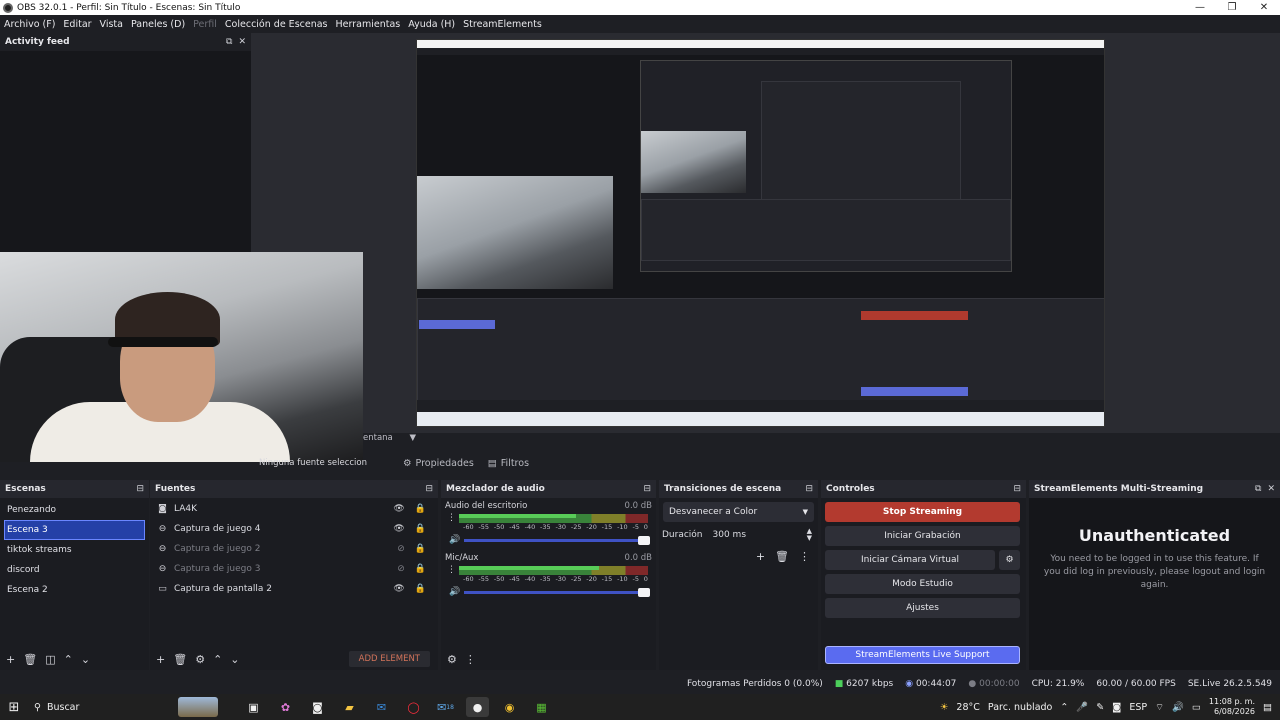 The width and height of the screenshot is (1280, 720). I want to click on copilot-icon: ✿, so click(285, 707).